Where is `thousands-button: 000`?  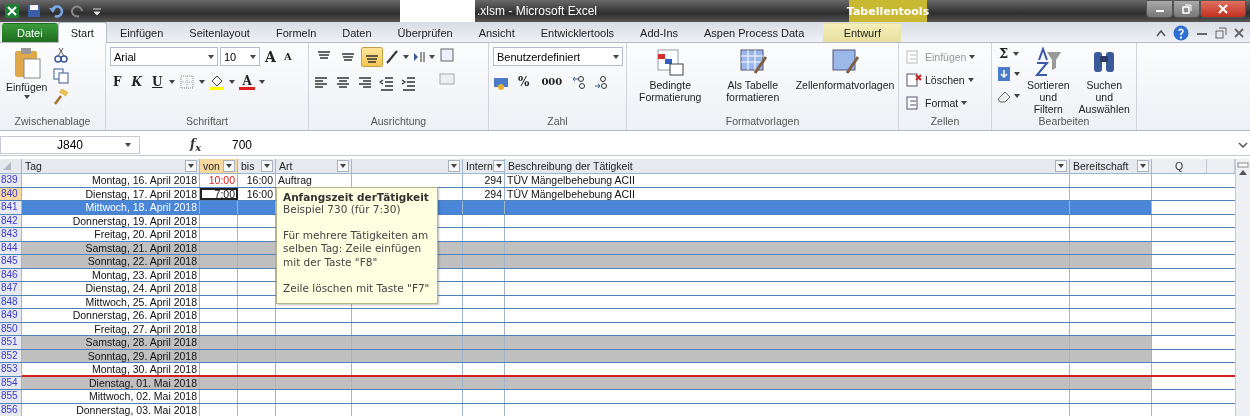
thousands-button: 000 is located at coordinates (552, 82).